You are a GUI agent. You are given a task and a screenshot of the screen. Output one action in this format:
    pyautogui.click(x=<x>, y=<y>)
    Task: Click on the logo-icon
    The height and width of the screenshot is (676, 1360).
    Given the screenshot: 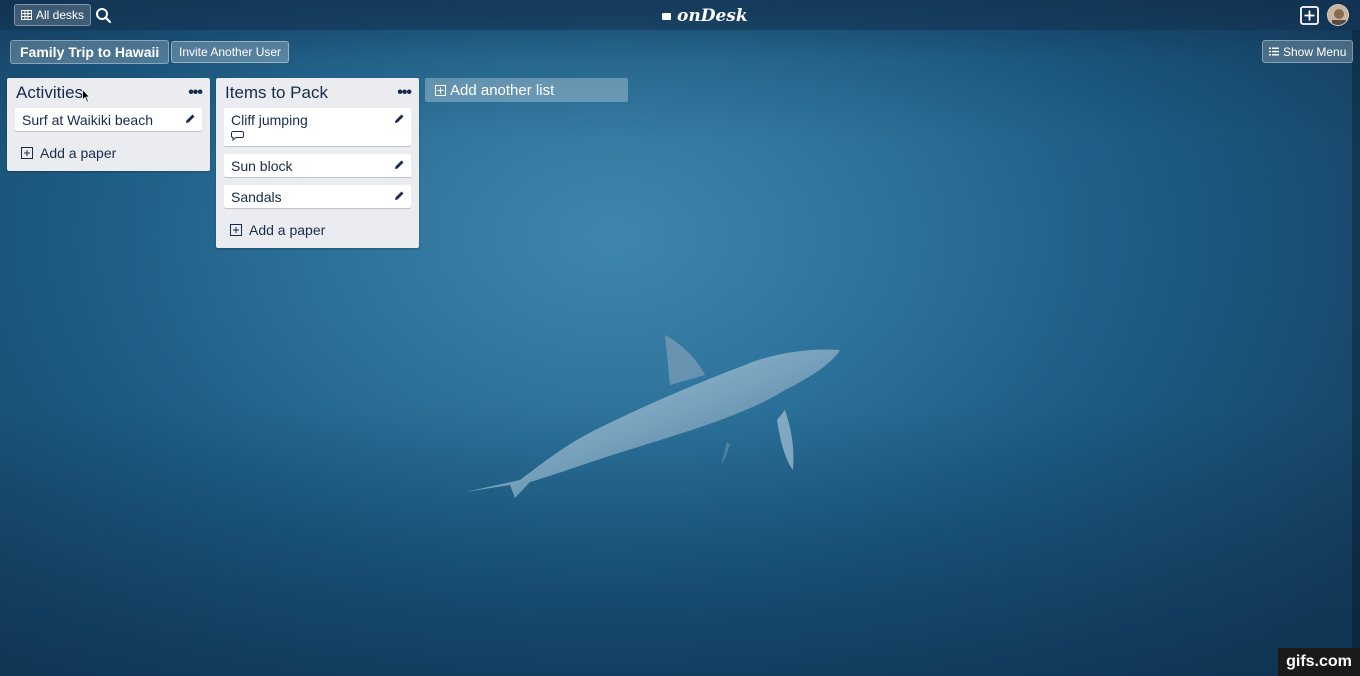 What is the action you would take?
    pyautogui.click(x=666, y=16)
    